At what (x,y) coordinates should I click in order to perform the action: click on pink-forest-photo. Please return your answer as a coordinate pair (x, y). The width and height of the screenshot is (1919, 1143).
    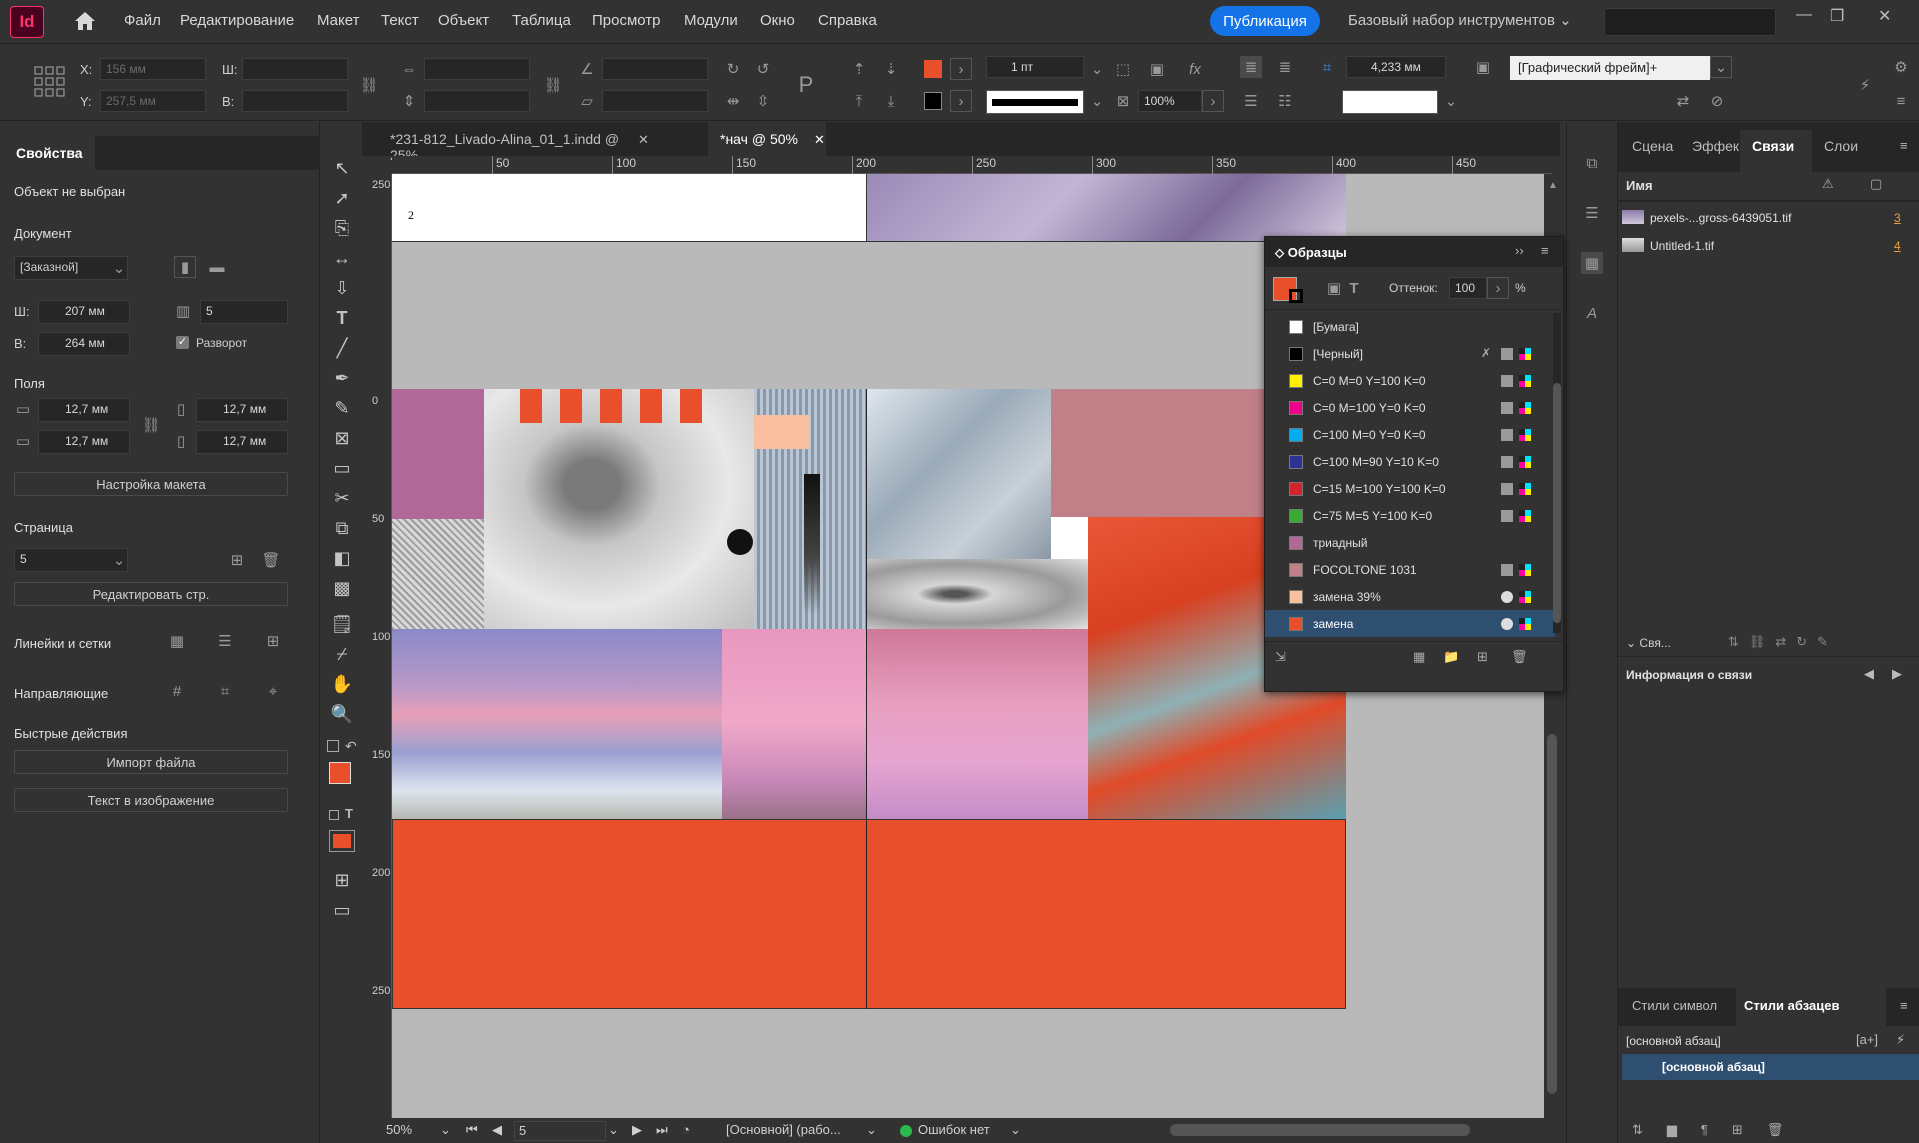
    Looking at the image, I should click on (794, 724).